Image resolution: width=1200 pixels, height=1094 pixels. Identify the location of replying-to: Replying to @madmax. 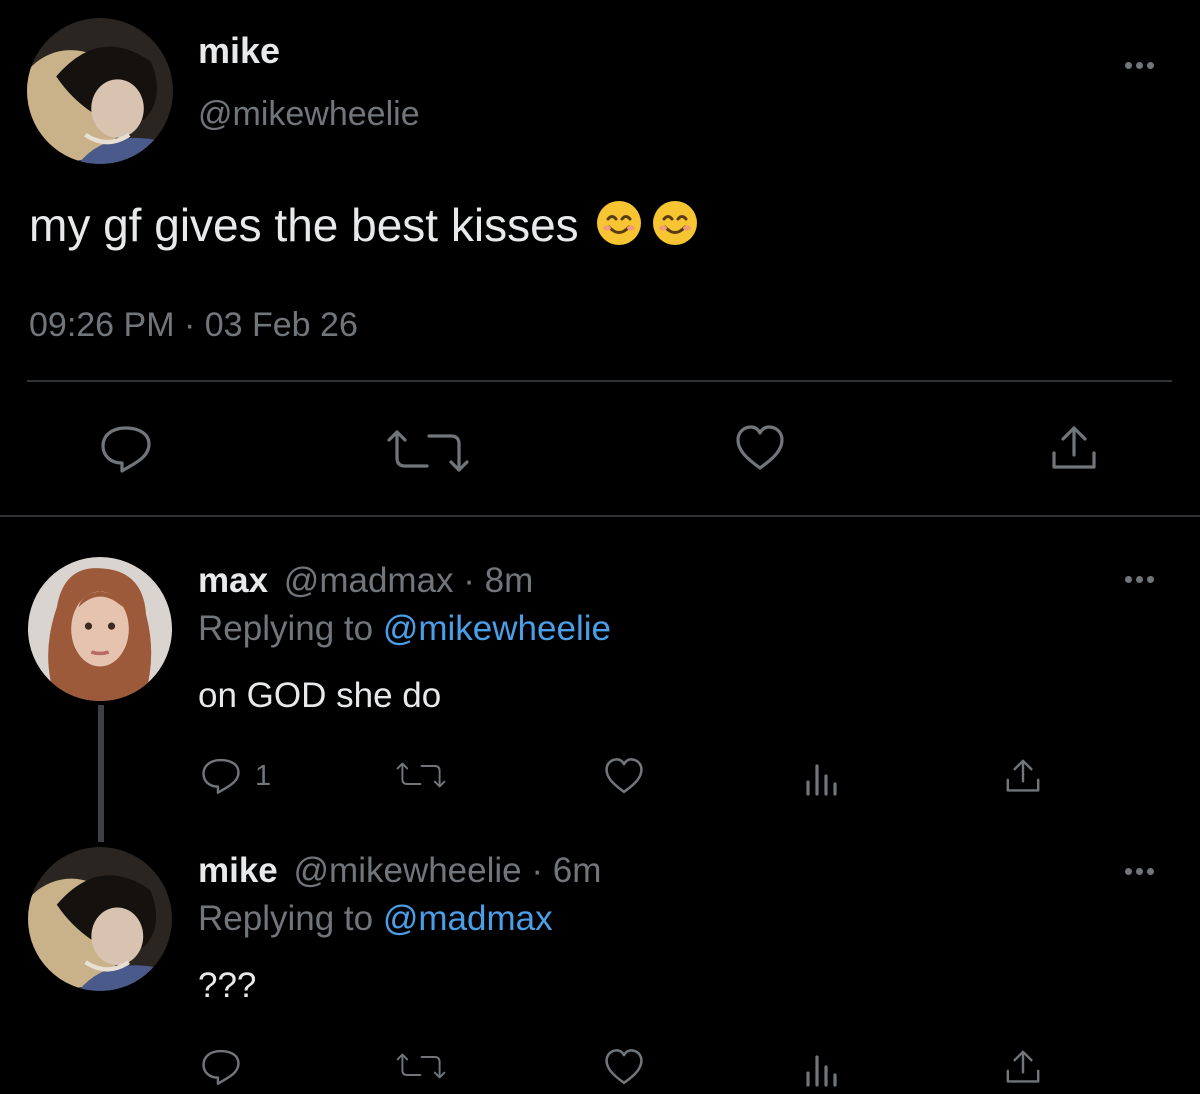
(375, 919).